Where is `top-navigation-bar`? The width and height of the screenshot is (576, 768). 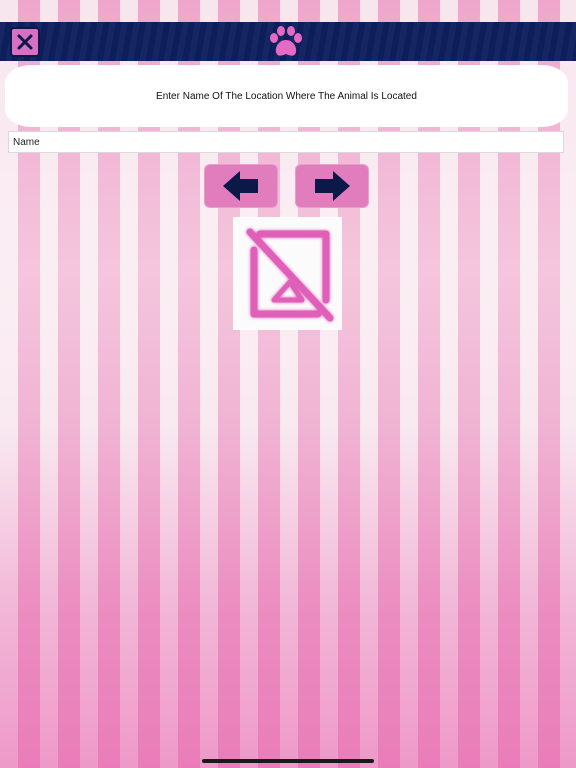
top-navigation-bar is located at coordinates (288, 41).